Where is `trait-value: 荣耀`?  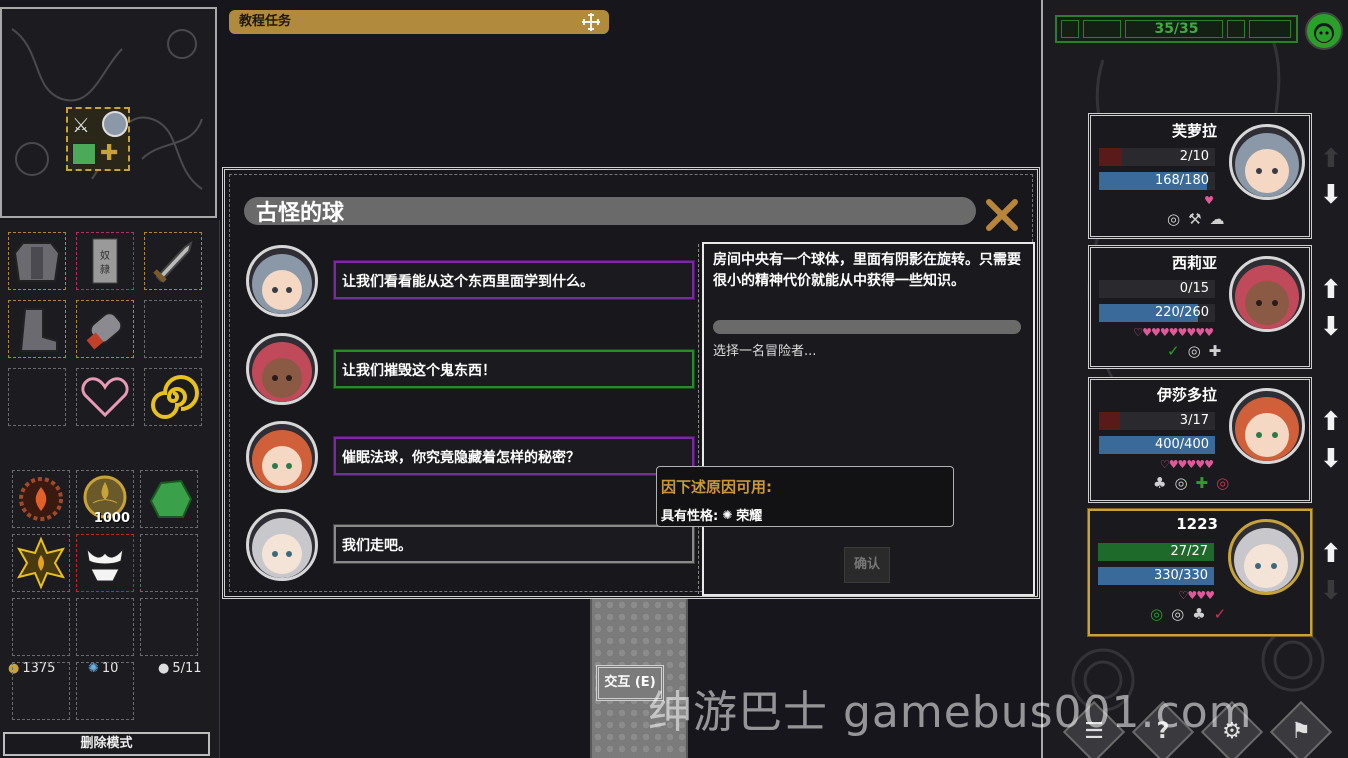 trait-value: 荣耀 is located at coordinates (749, 516).